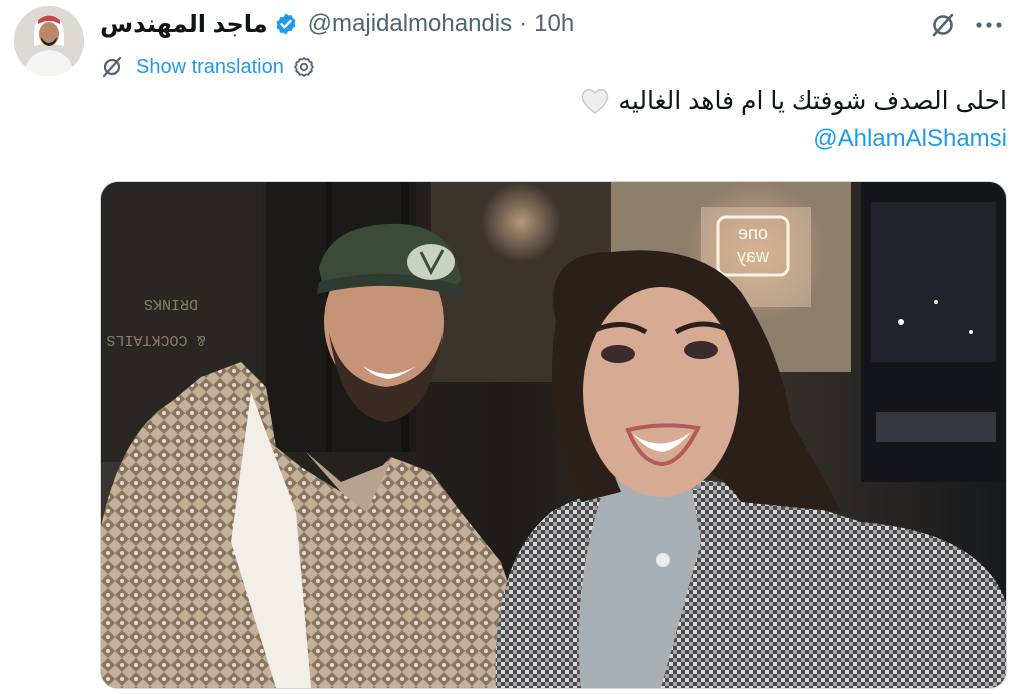  I want to click on gear-icon, so click(304, 67).